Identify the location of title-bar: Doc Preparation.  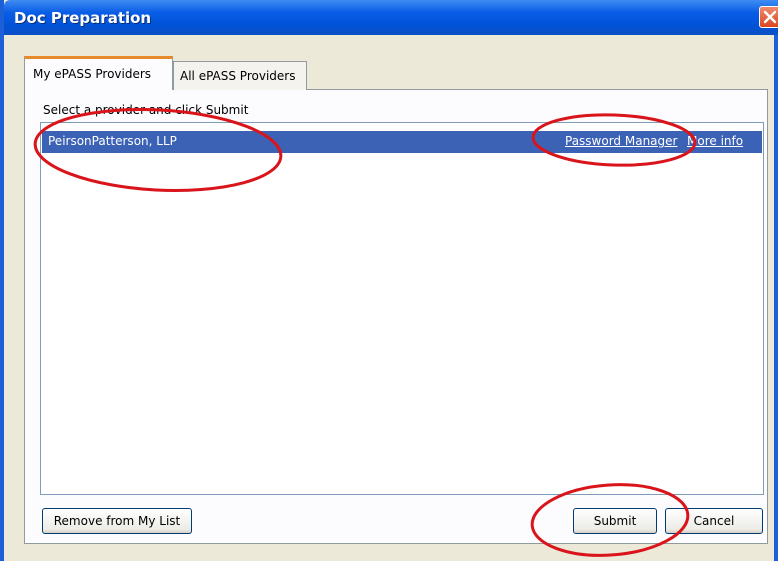
(391, 17).